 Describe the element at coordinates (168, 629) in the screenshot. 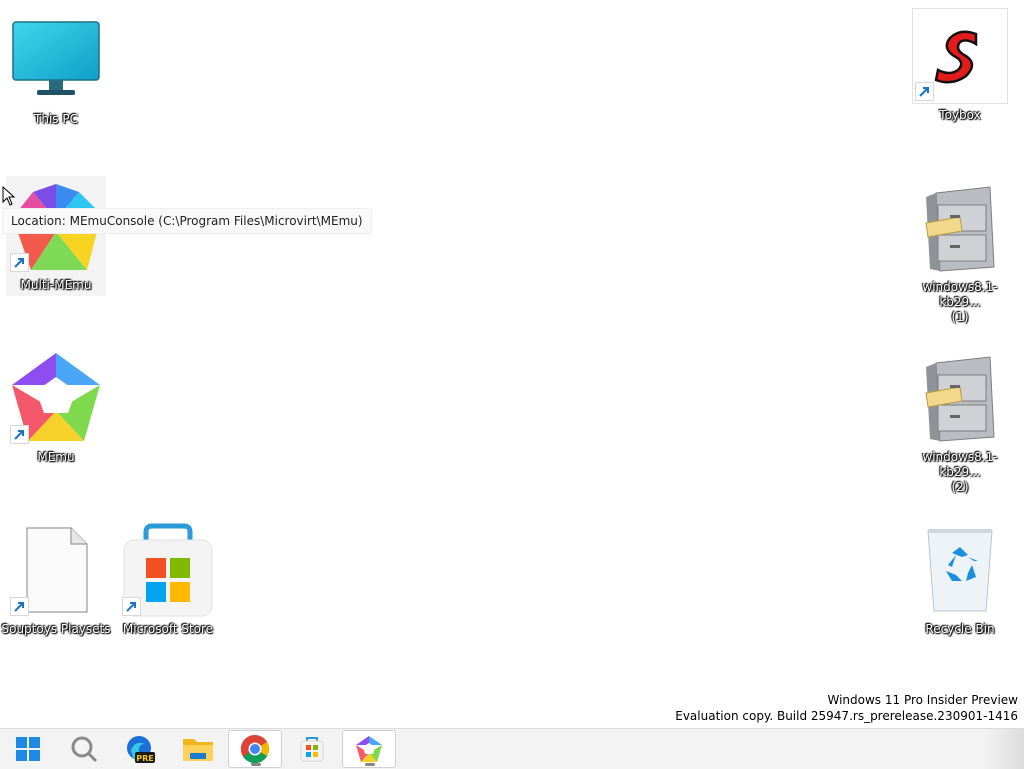

I see `icon-label: Microsoft Store` at that location.